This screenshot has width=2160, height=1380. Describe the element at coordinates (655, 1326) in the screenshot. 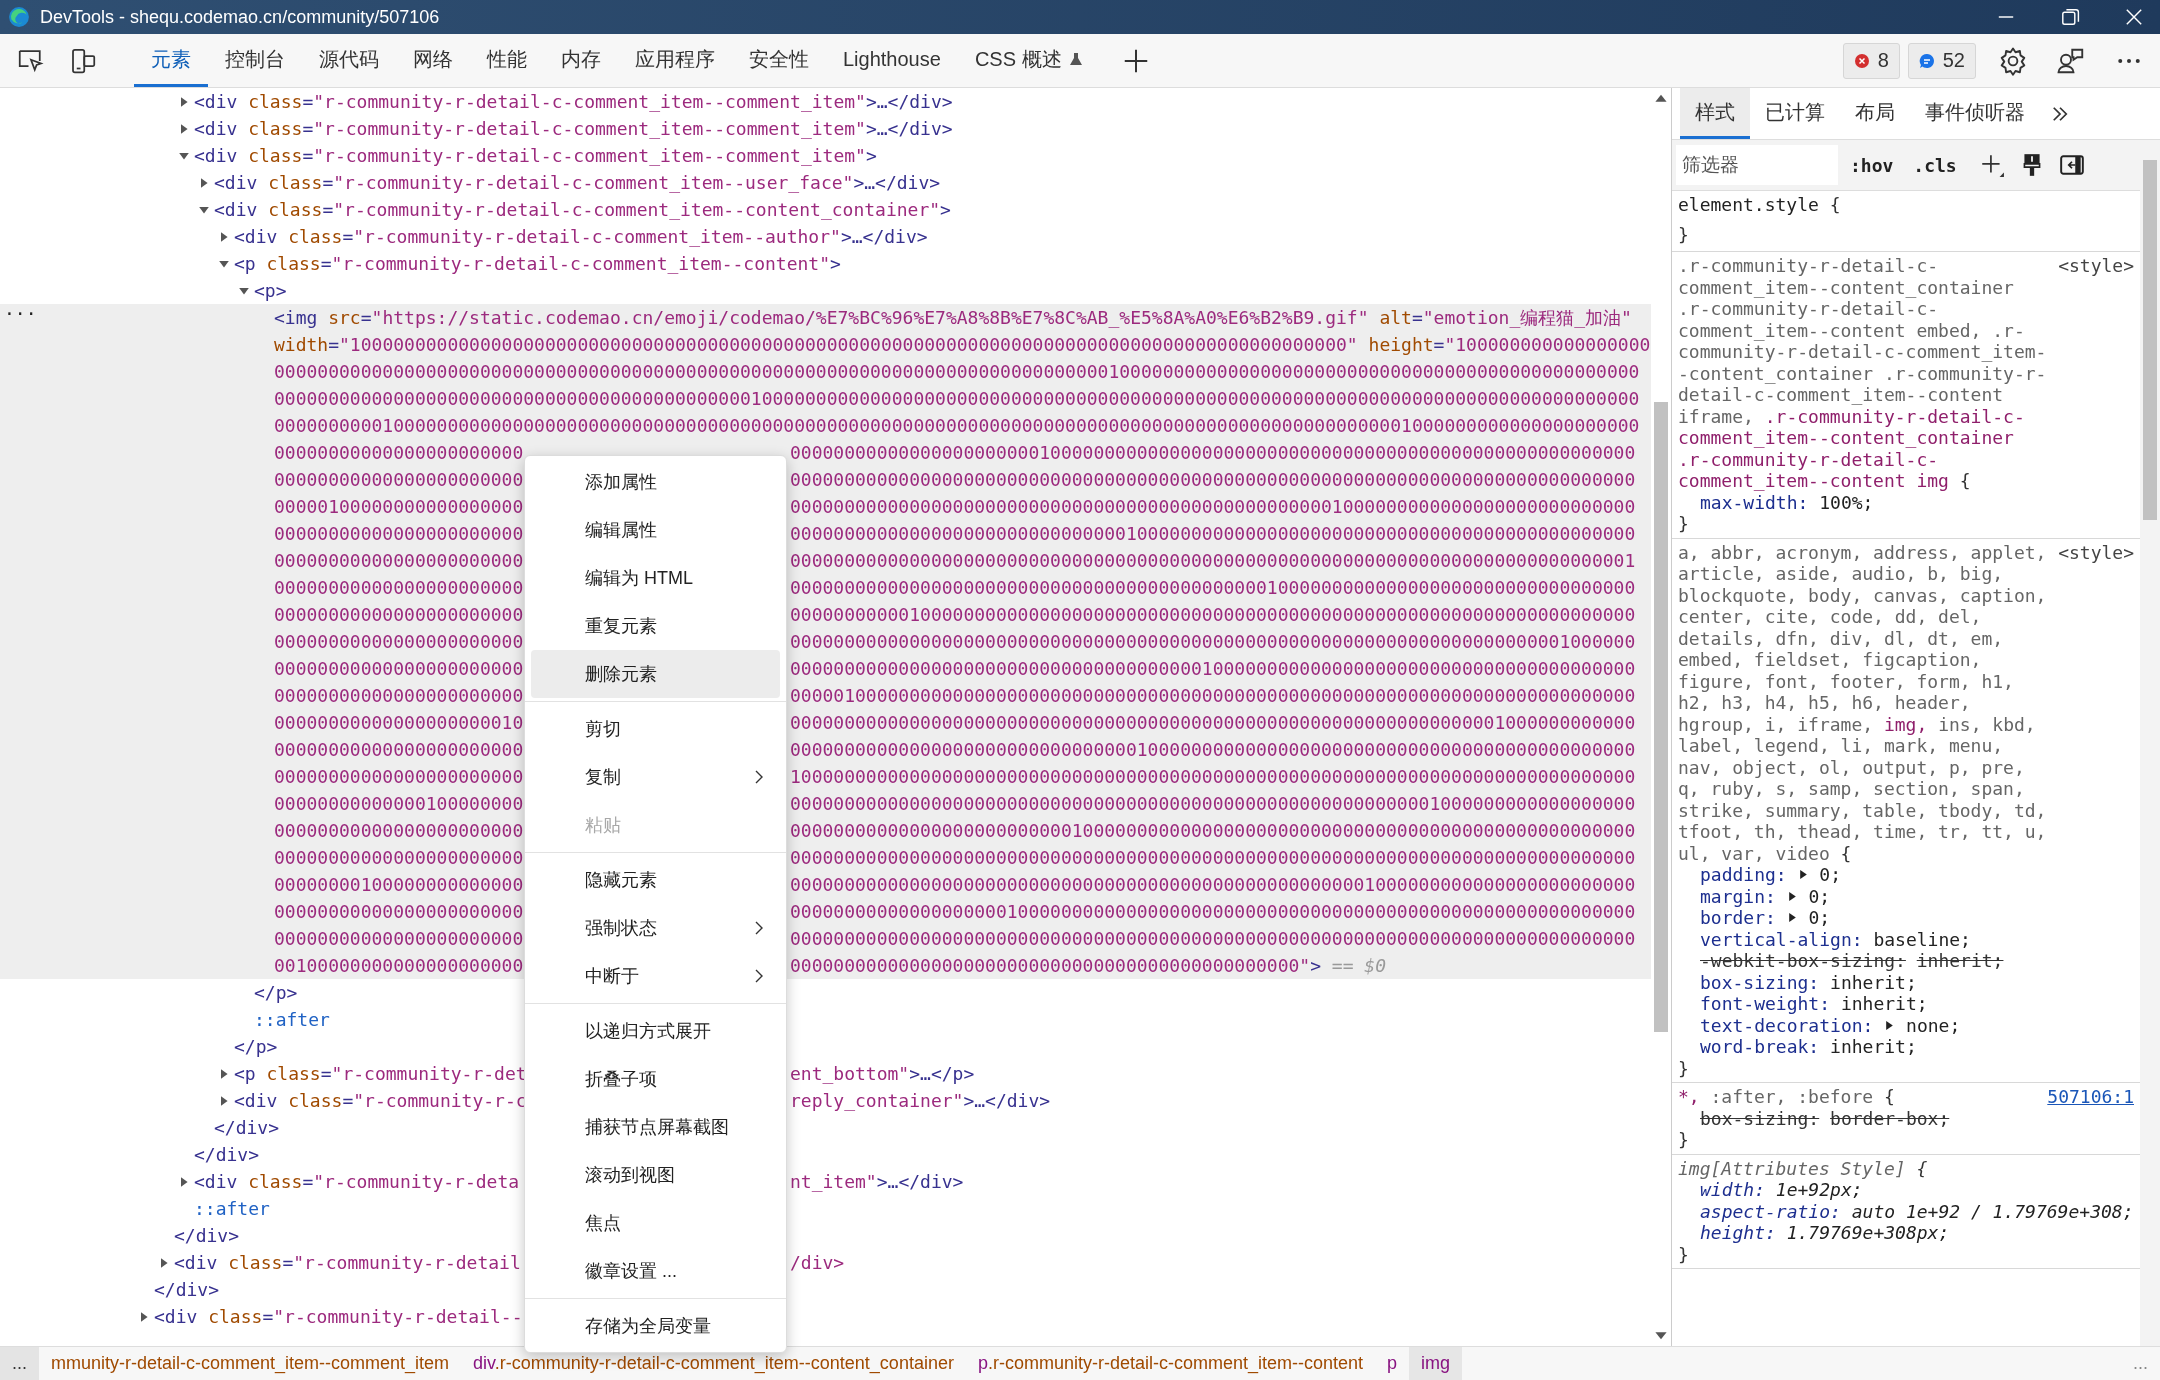

I see `menu-item: 存储为全局变量` at that location.